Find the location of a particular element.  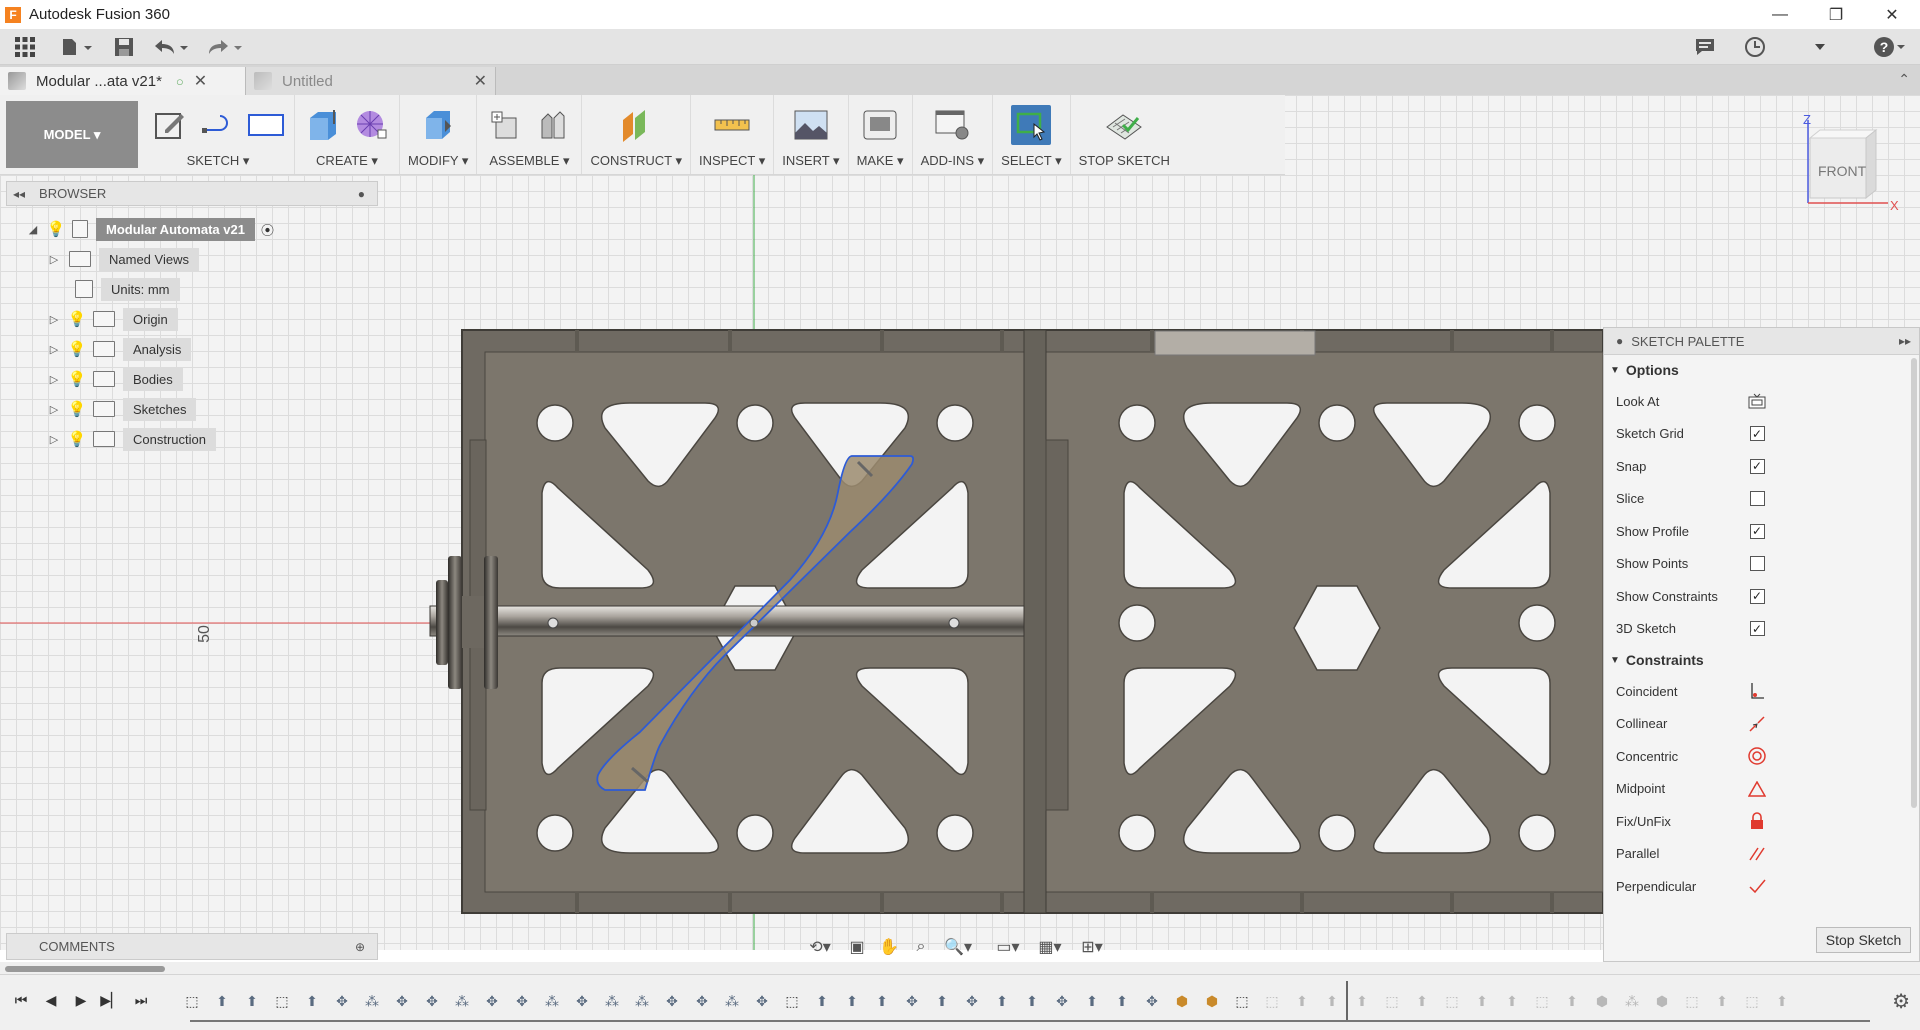

activate-radio-icon: ⦿ is located at coordinates (267, 229).